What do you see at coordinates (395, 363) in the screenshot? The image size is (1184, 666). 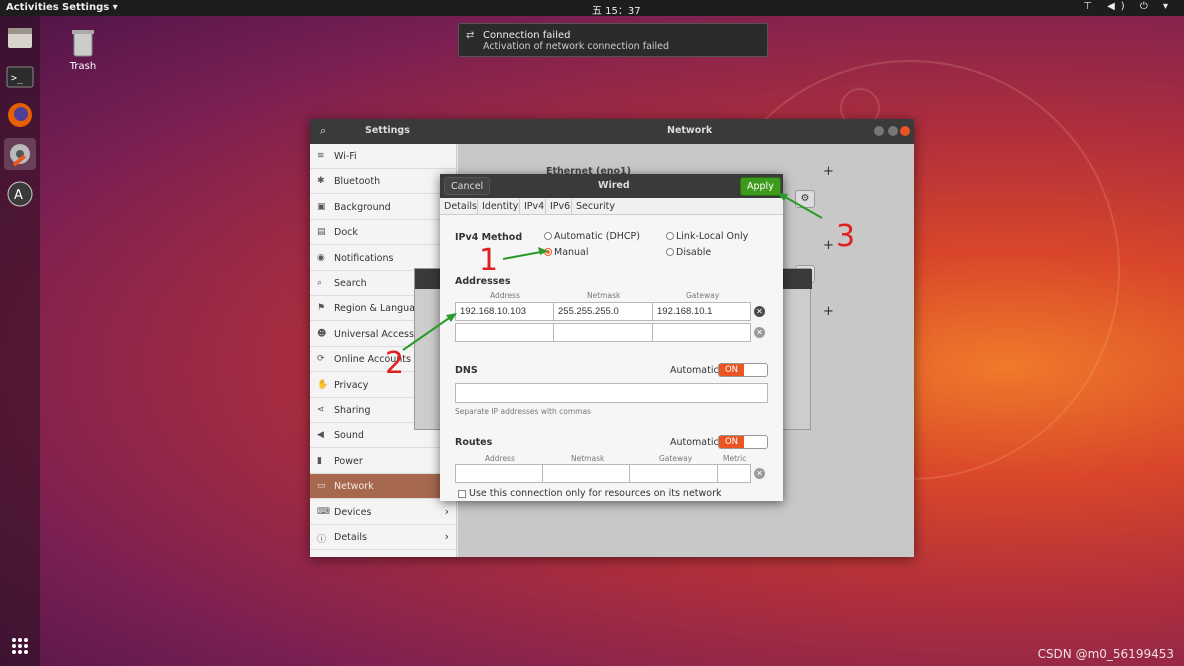 I see `annotation-number-2: 2` at bounding box center [395, 363].